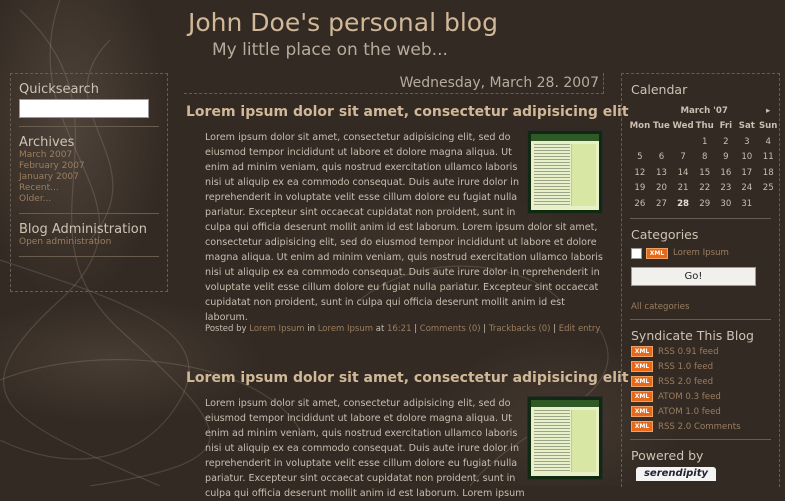  I want to click on feed-link: RSS 2.0 feed, so click(685, 382).